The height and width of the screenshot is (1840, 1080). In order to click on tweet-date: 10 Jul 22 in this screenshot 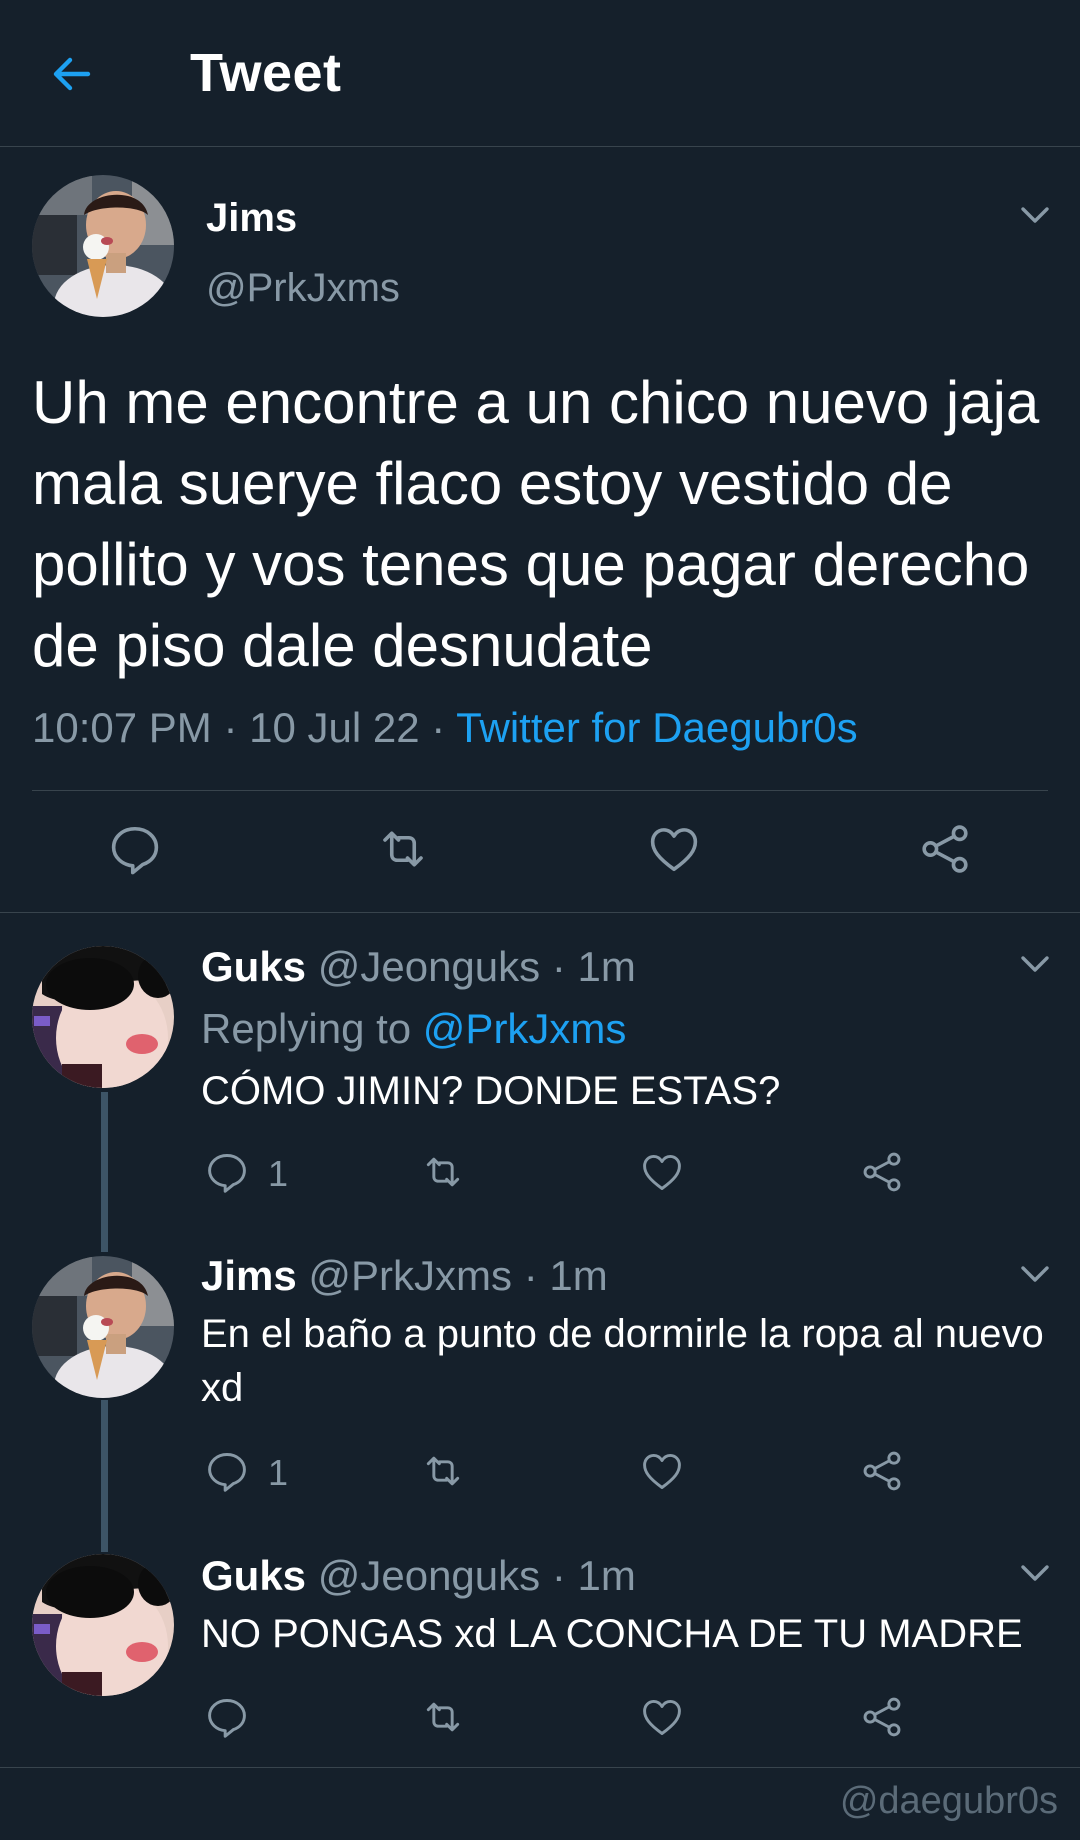, I will do `click(334, 727)`.